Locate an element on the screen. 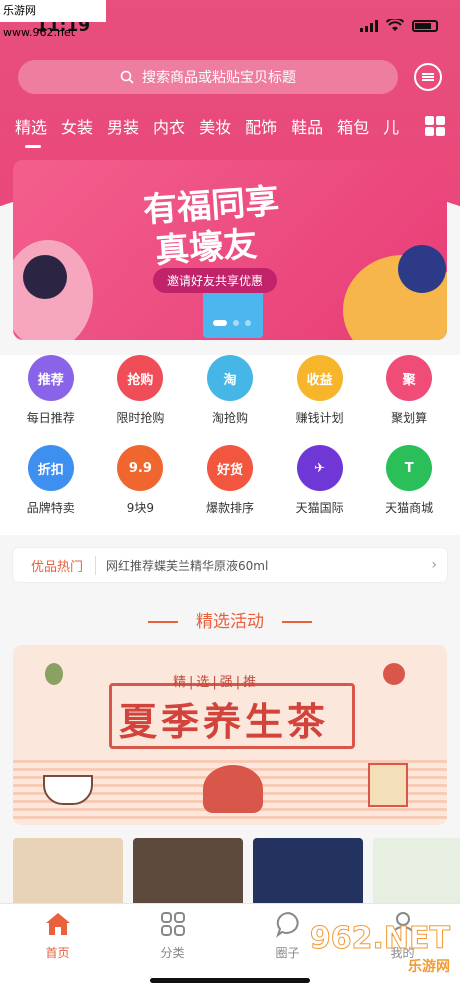  tab-label: 分类 is located at coordinates (172, 953).